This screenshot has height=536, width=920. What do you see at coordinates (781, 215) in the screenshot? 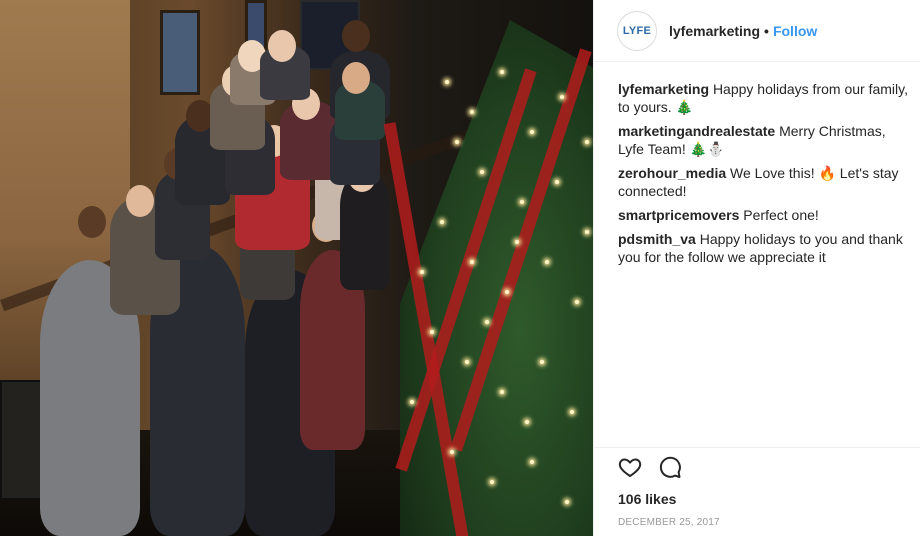
I see `comment-text: Perfect one!` at bounding box center [781, 215].